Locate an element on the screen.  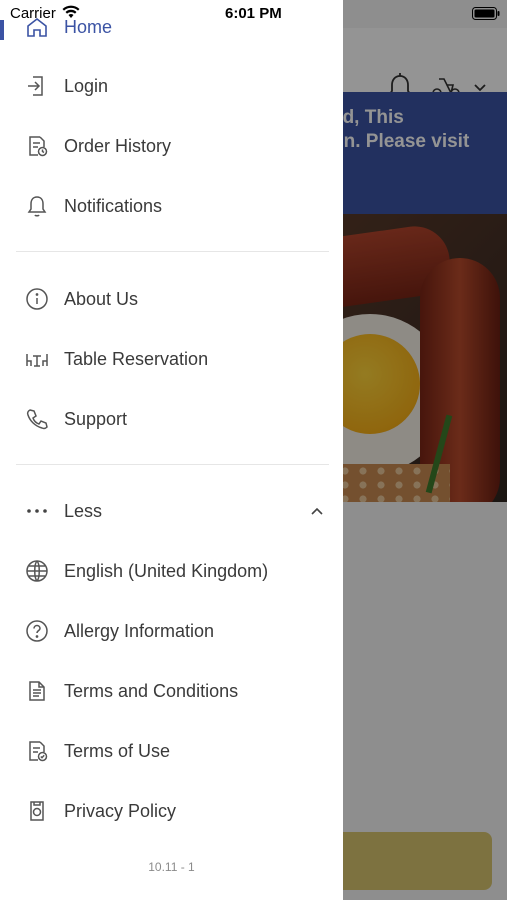
menu-item-label: Terms and Conditions is located at coordinates (151, 690).